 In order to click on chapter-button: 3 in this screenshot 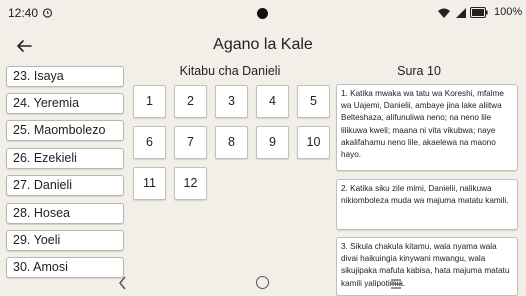, I will do `click(231, 101)`.